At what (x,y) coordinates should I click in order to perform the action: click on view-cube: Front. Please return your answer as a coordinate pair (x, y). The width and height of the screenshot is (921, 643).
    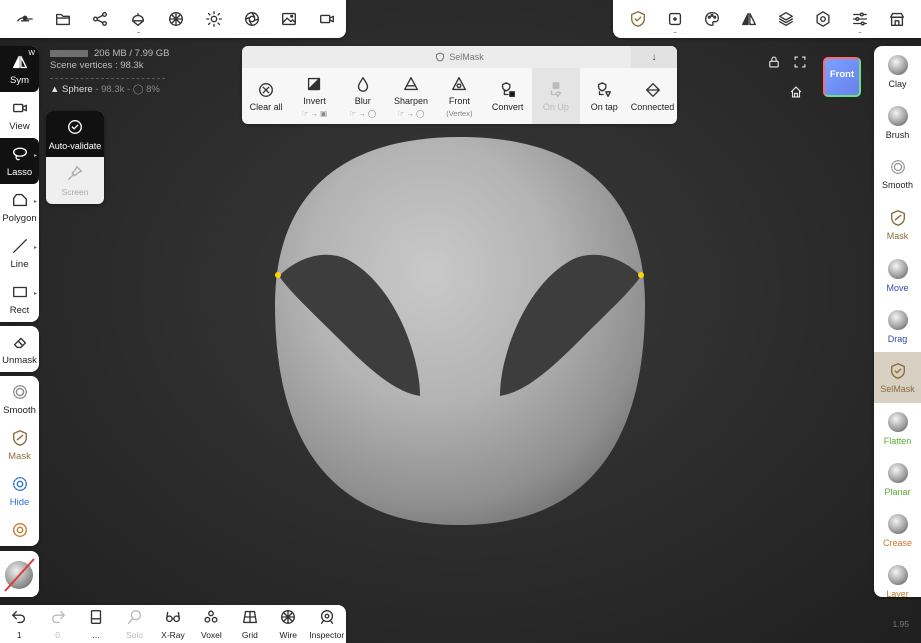
    Looking at the image, I should click on (842, 77).